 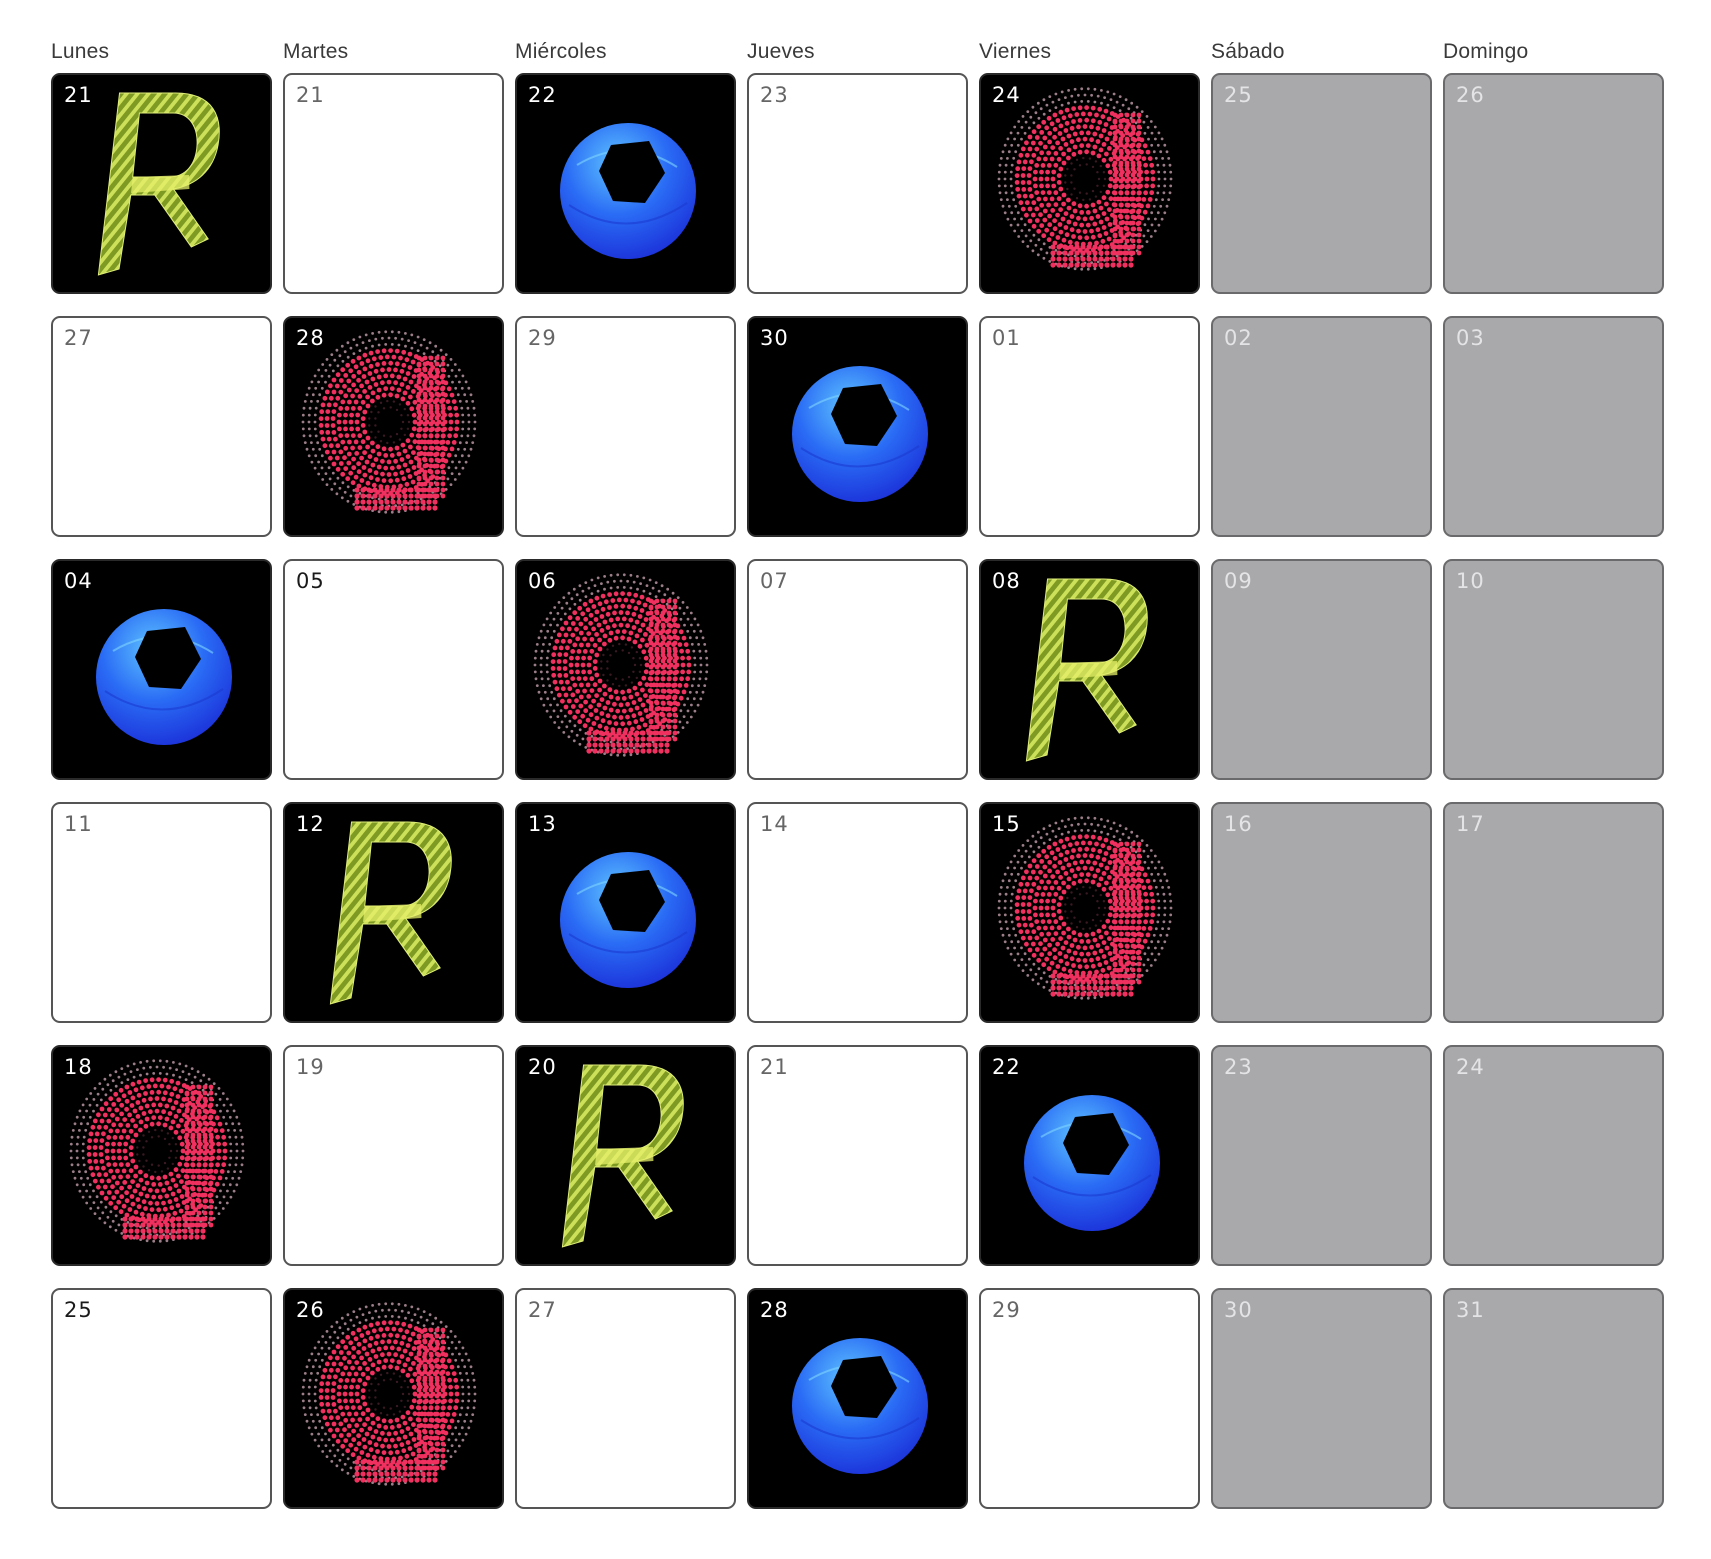 I want to click on day-number: 20, so click(x=542, y=1067).